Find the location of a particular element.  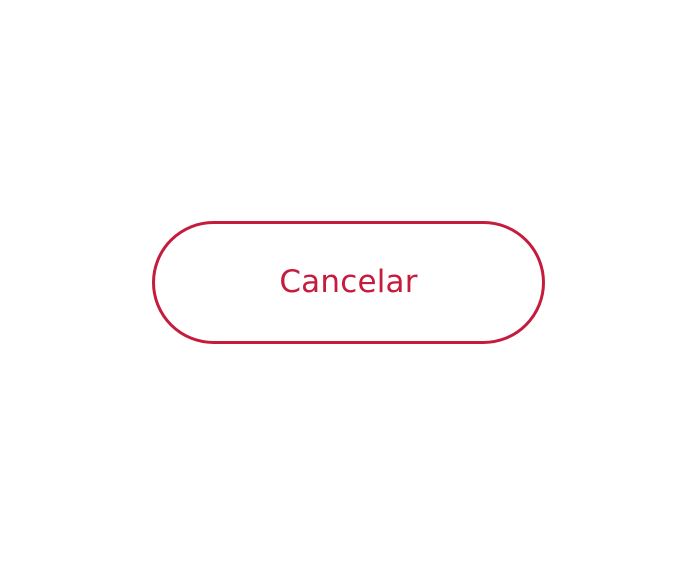

cancel-button: Cancelar is located at coordinates (348, 282).